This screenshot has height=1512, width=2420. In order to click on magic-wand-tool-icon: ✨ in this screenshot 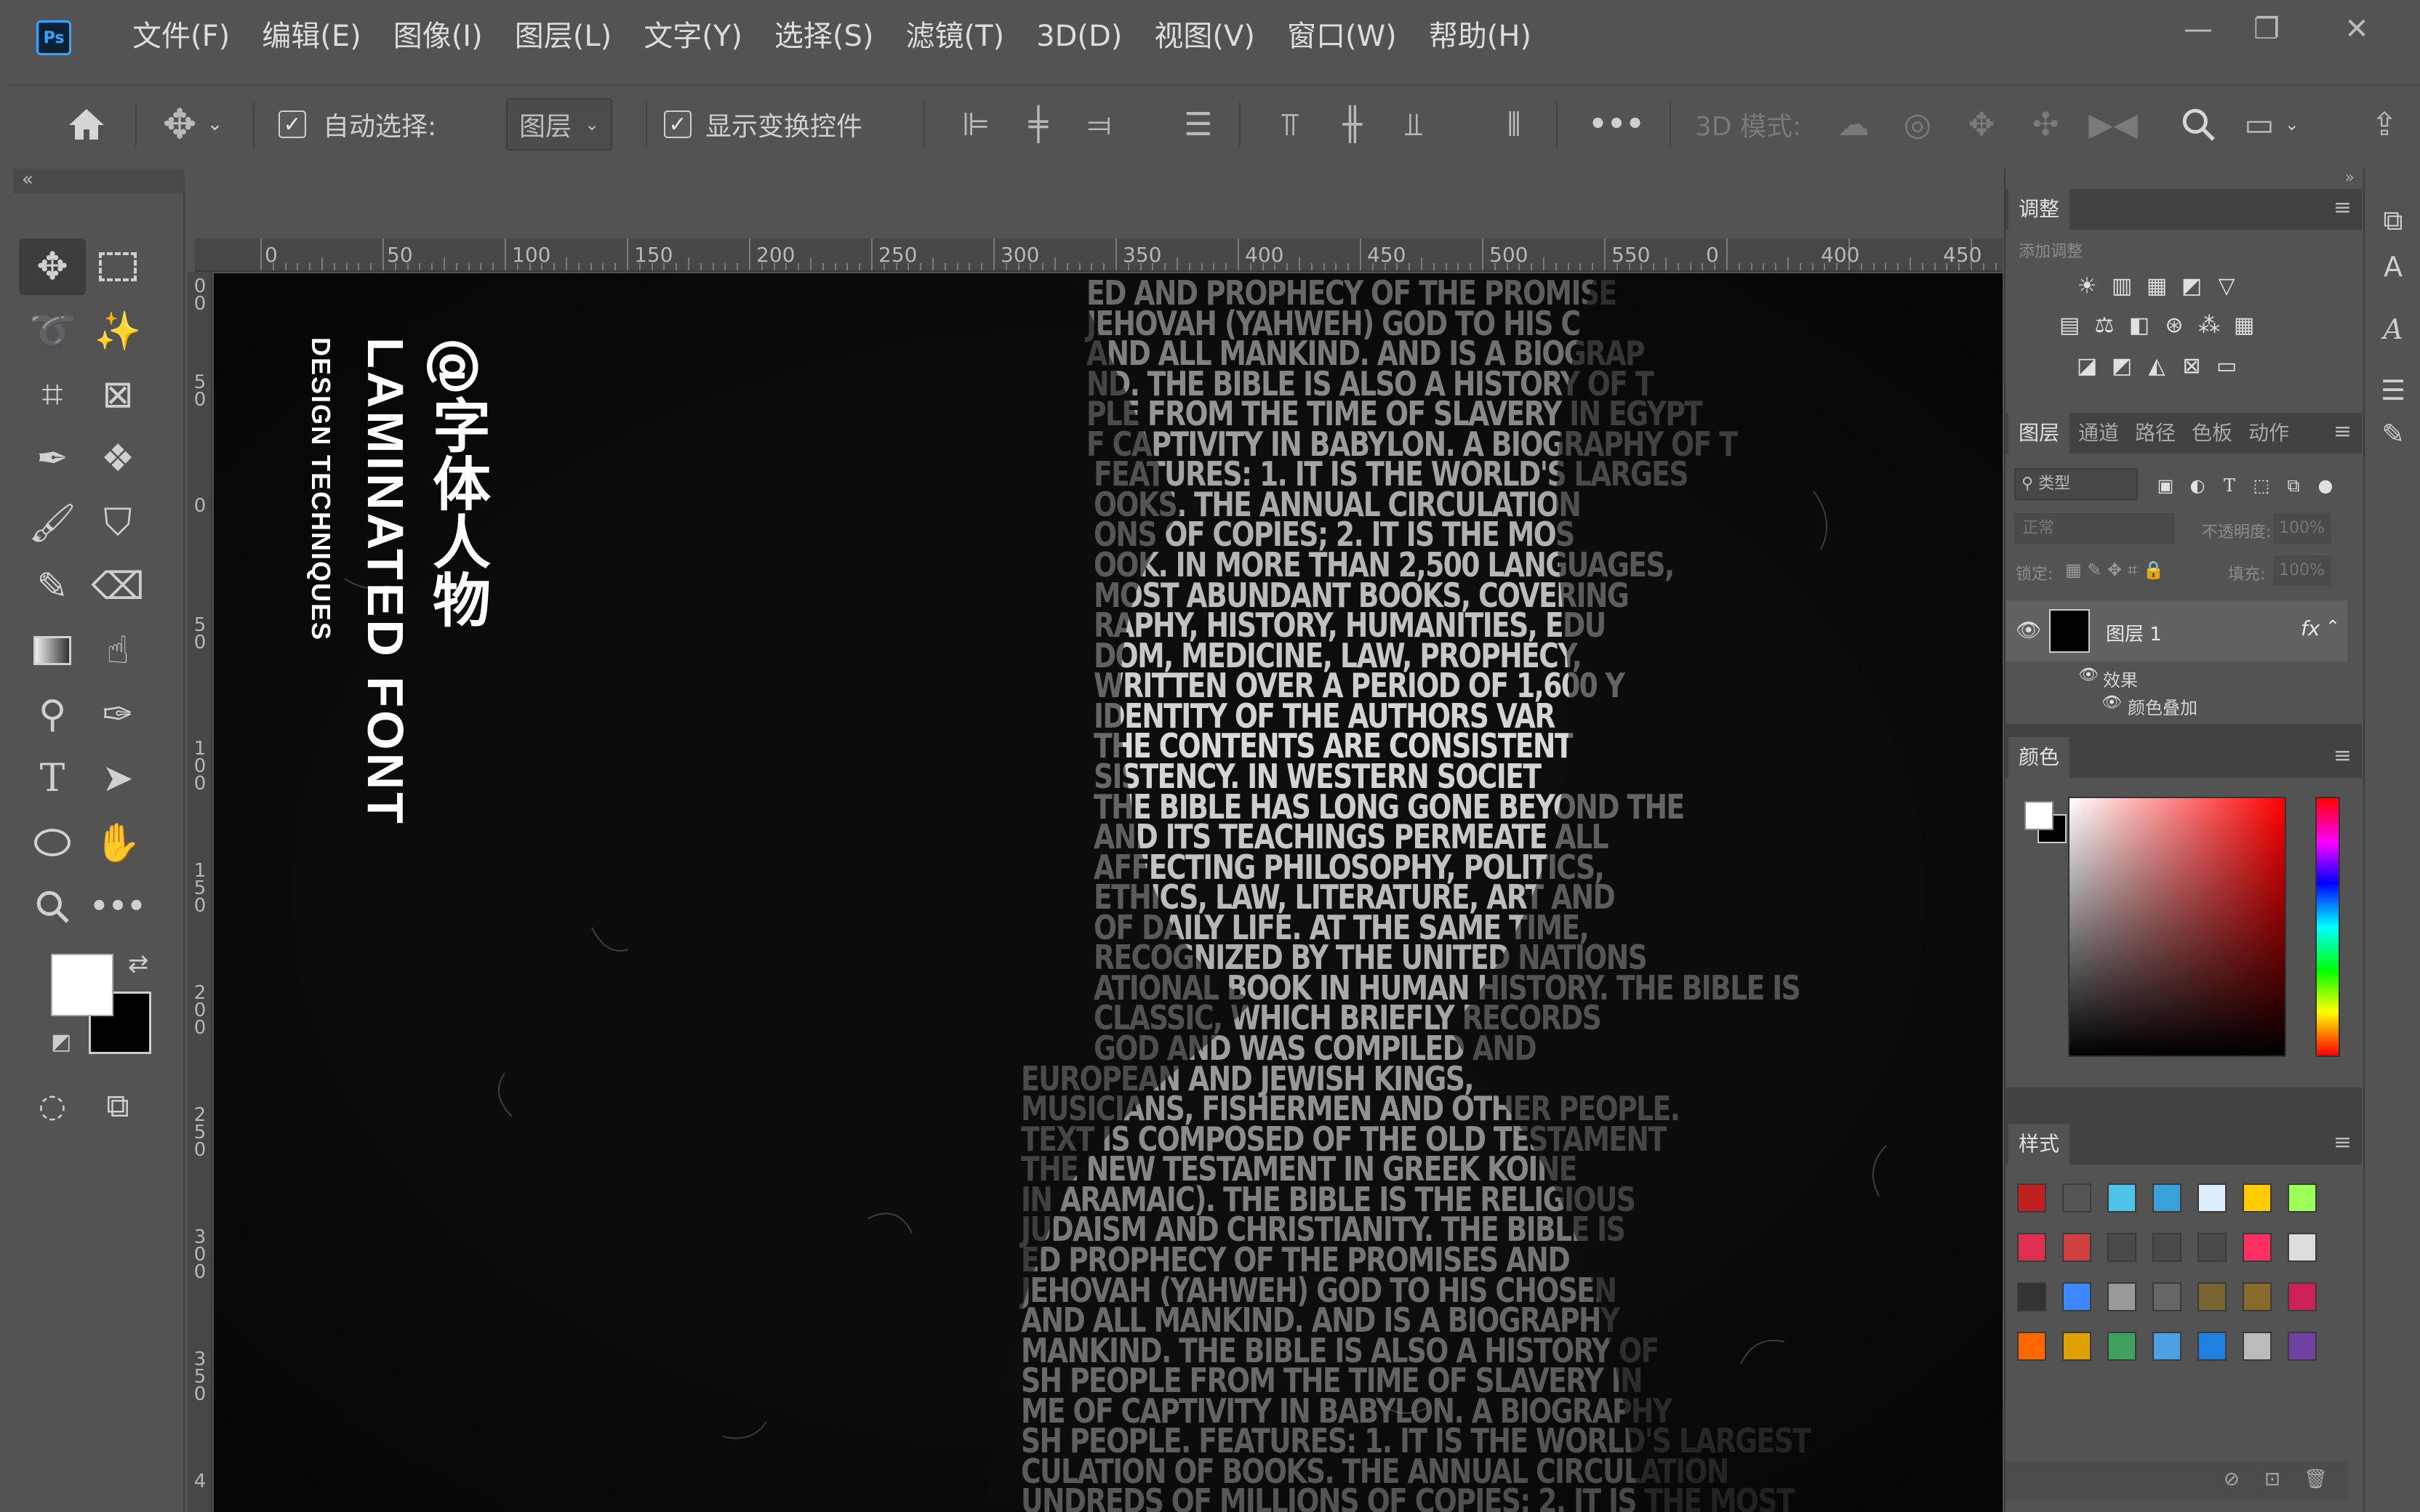, I will do `click(118, 330)`.